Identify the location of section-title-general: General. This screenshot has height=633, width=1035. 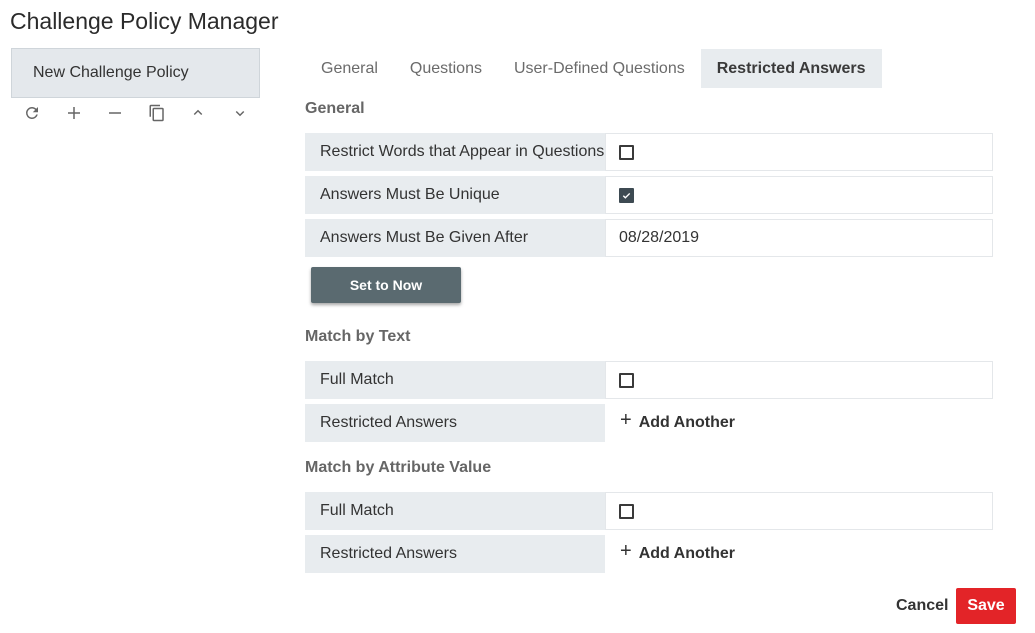
(335, 108).